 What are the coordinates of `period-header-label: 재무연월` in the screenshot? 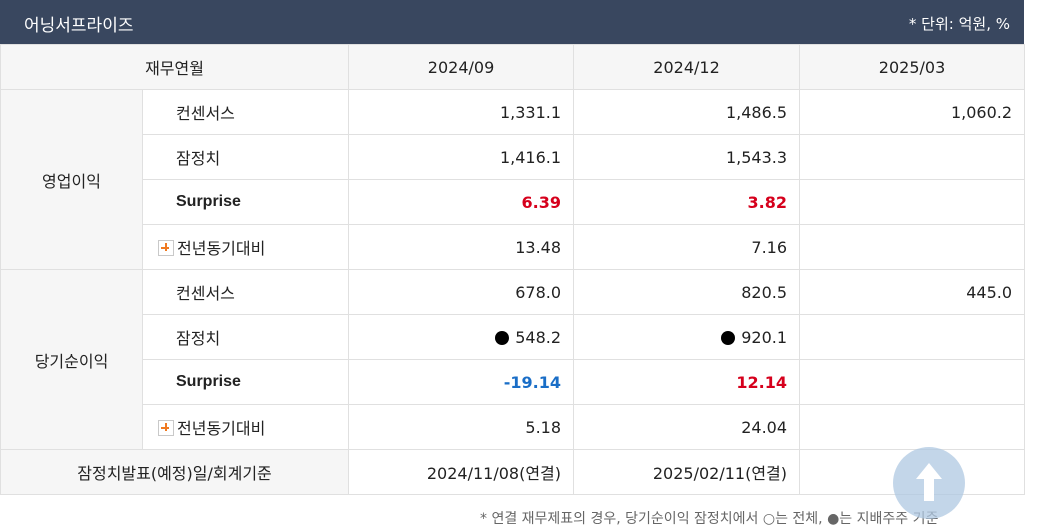 It's located at (175, 67).